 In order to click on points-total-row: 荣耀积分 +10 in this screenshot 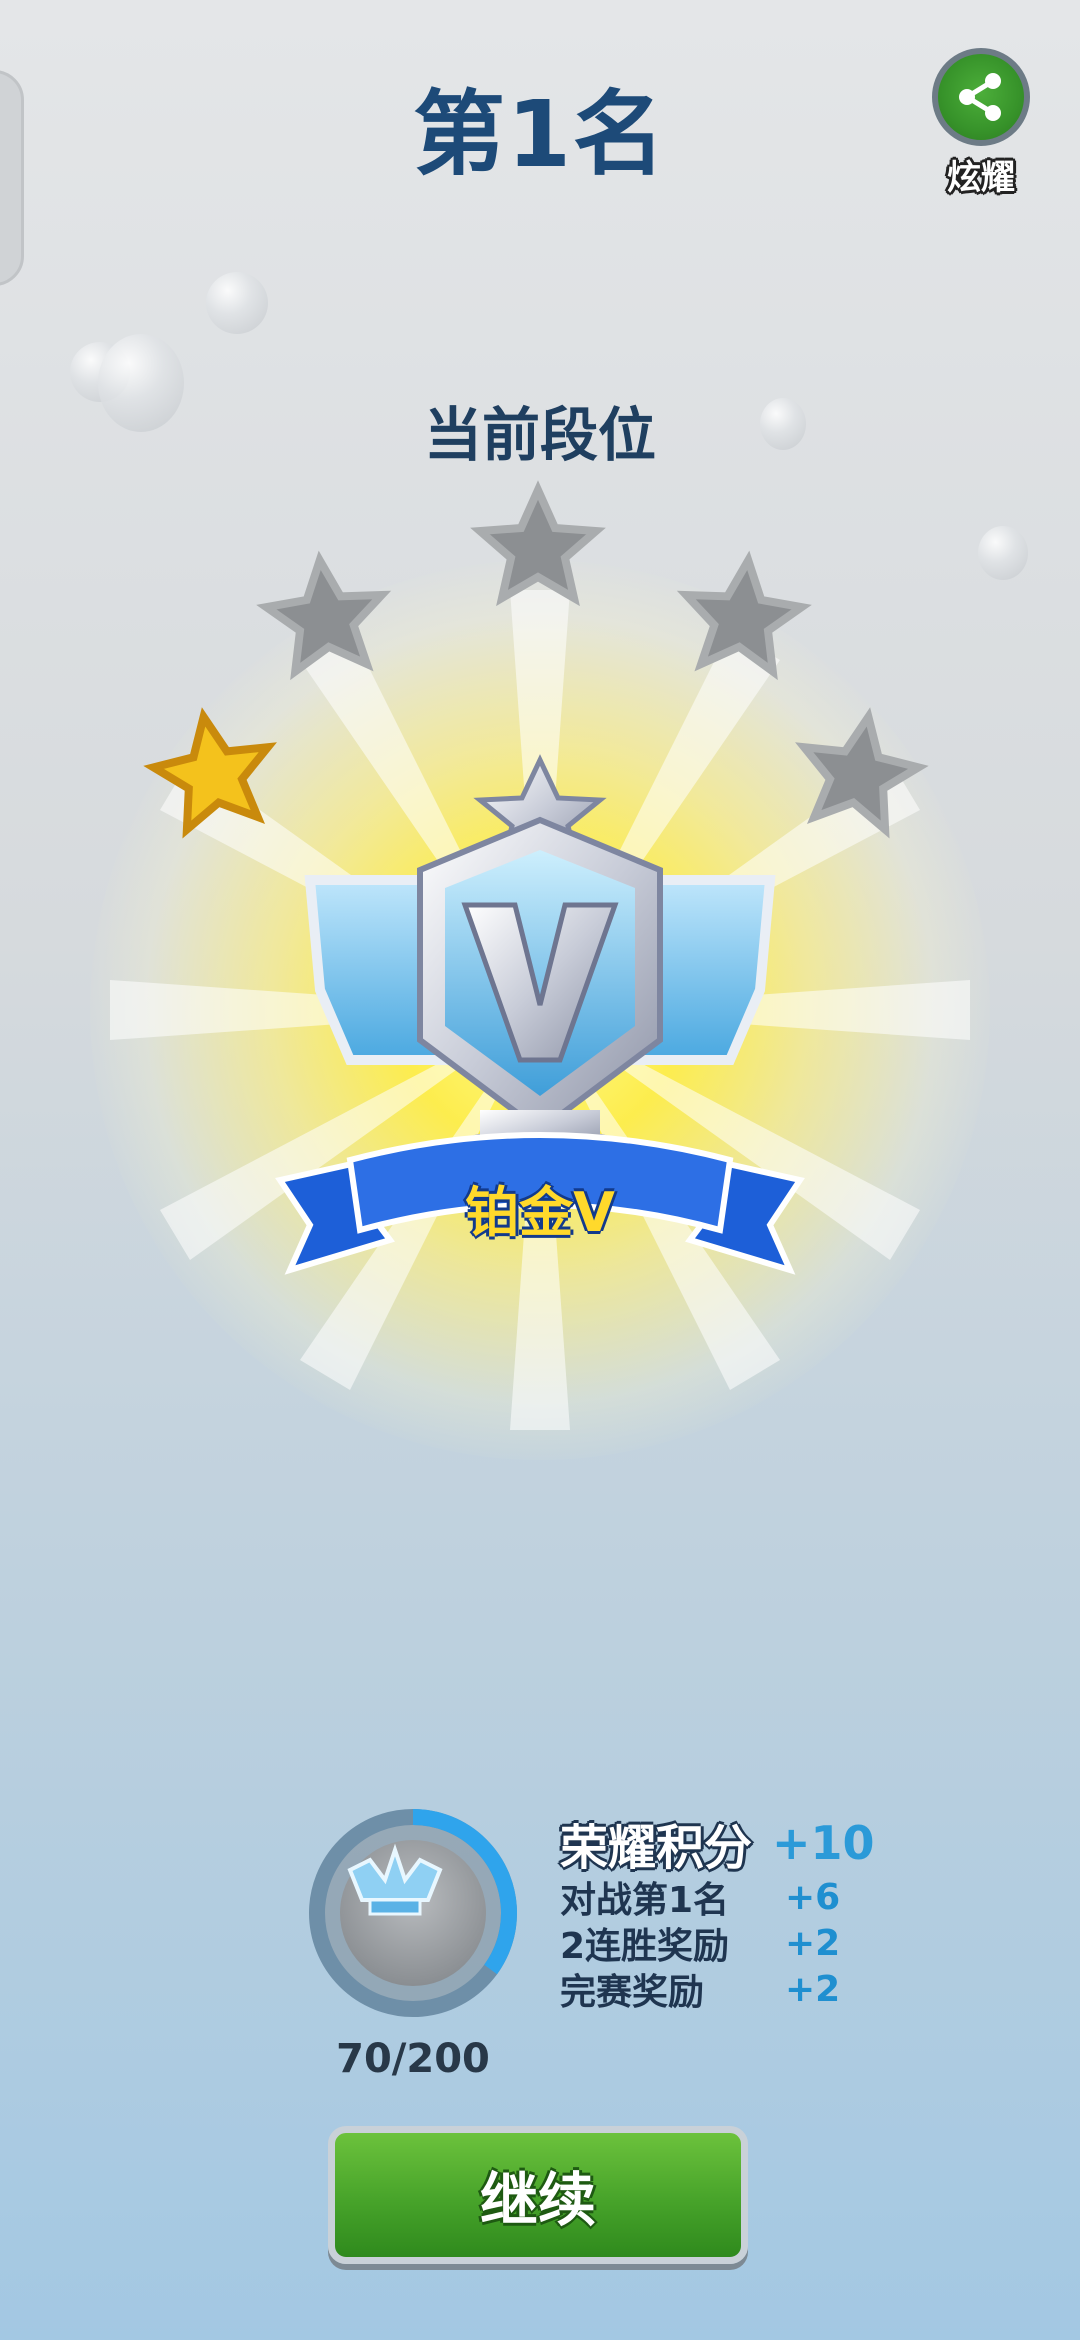, I will do `click(717, 1844)`.